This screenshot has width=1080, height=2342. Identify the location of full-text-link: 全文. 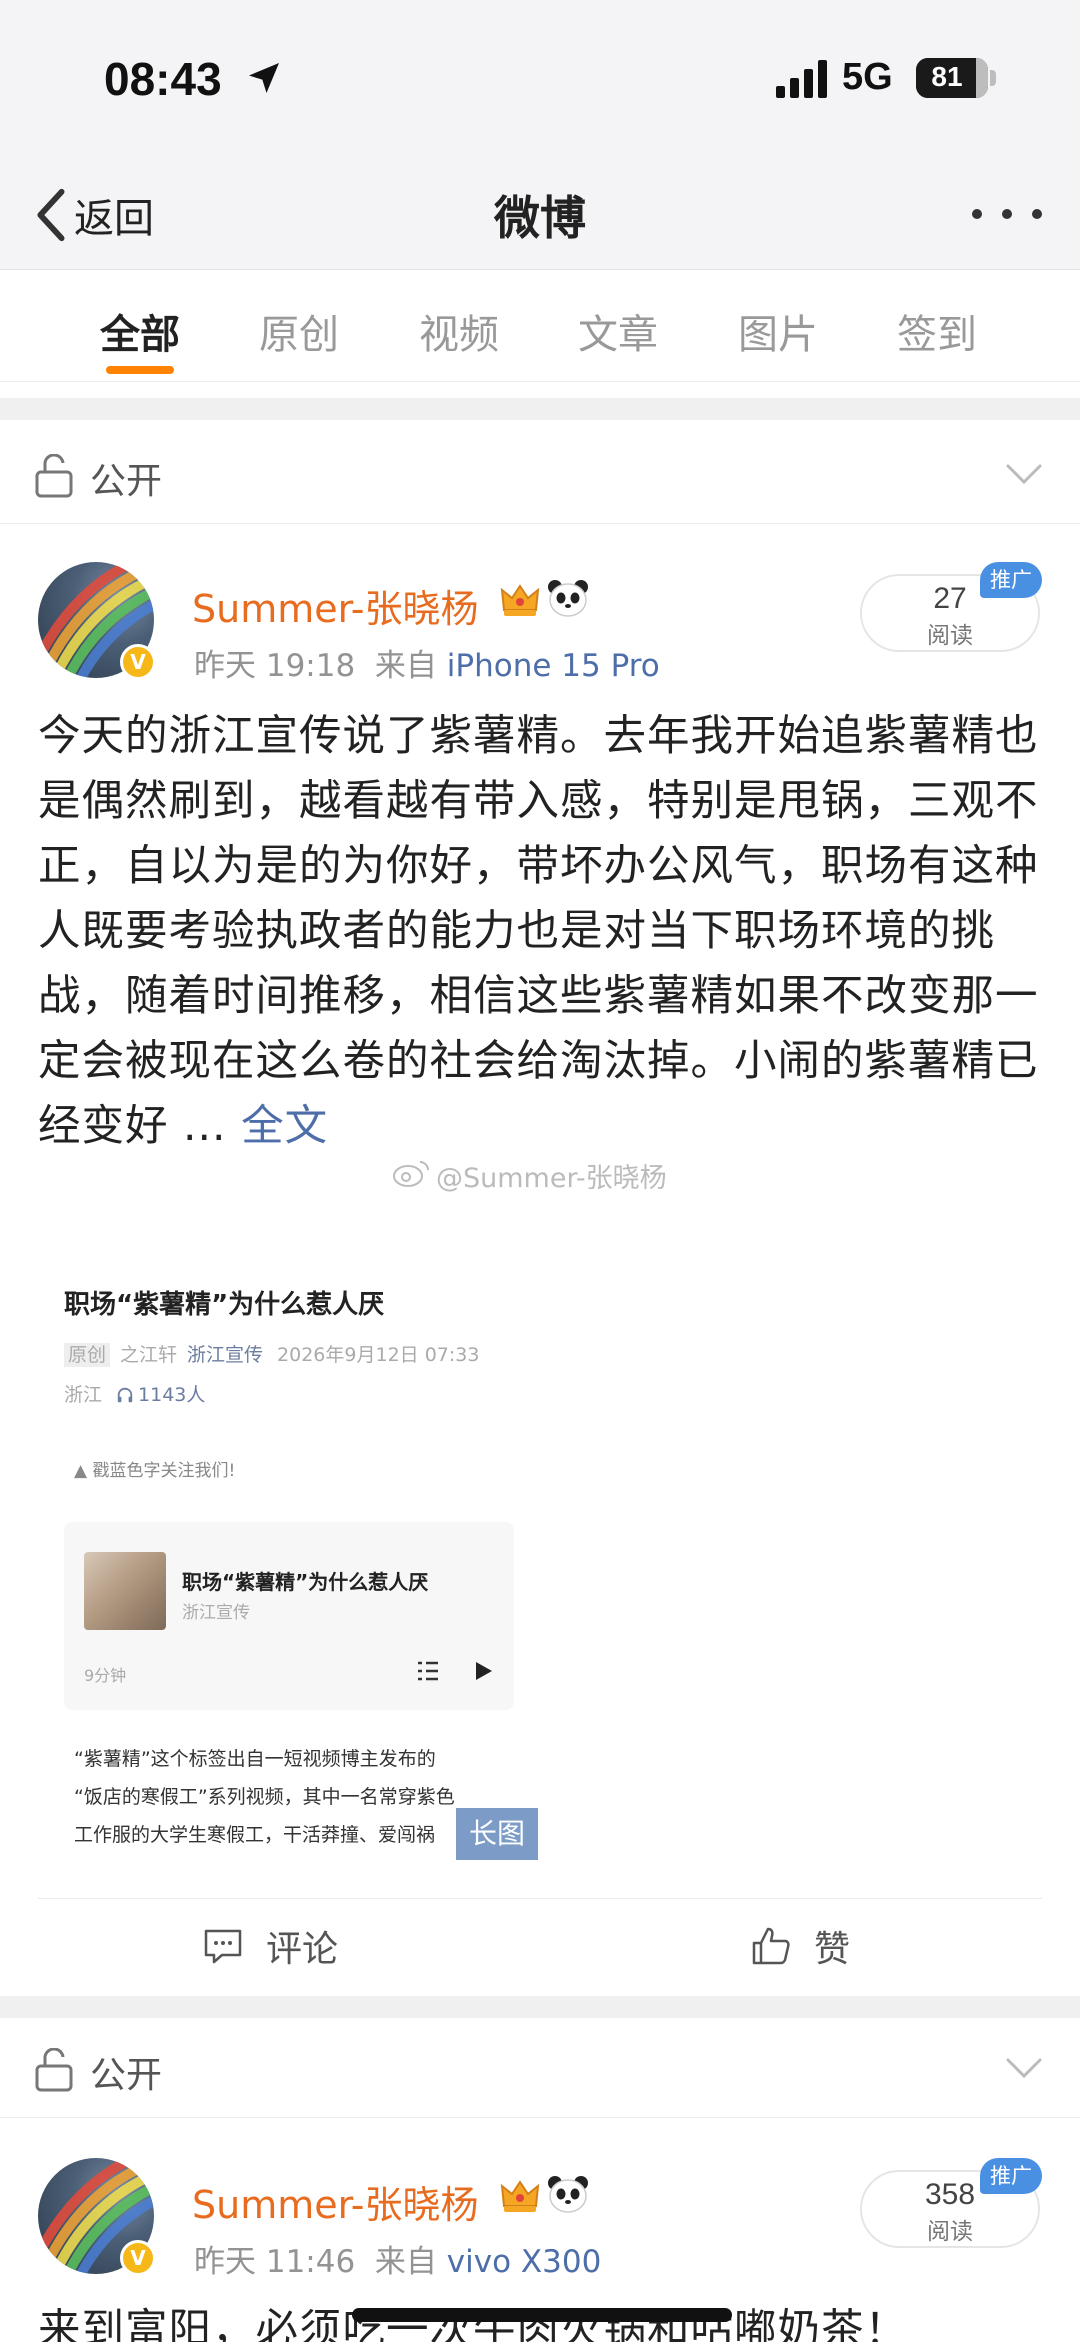
(284, 1126).